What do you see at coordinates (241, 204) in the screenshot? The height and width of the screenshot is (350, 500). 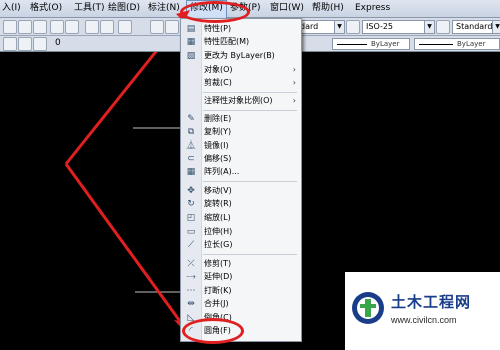 I see `menu-item-rotate: ↻ 旋转(R)` at bounding box center [241, 204].